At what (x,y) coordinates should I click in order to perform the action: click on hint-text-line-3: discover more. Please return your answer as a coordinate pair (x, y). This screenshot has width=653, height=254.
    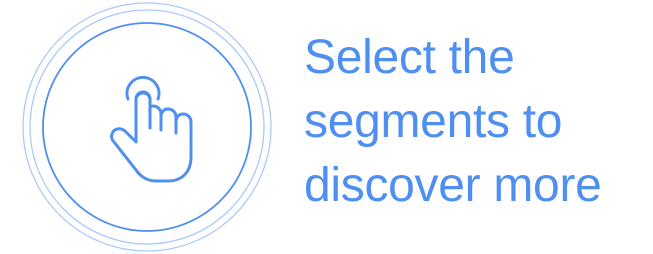
    Looking at the image, I should click on (453, 185).